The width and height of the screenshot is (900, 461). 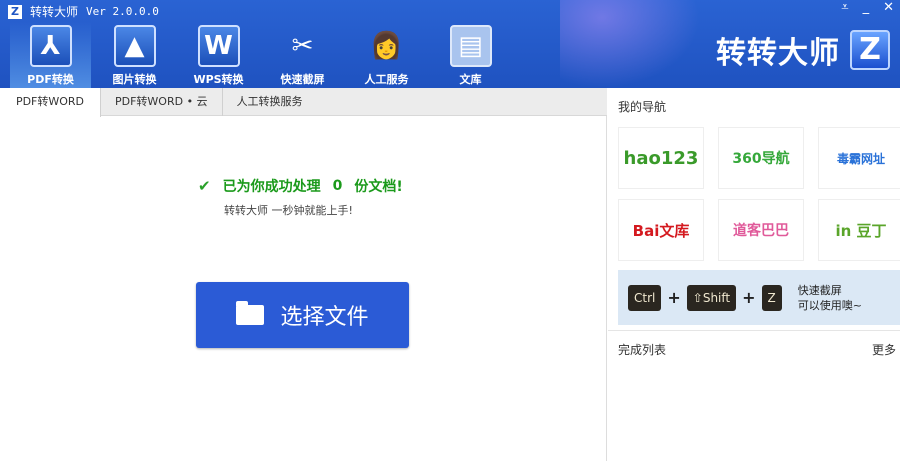 What do you see at coordinates (661, 158) in the screenshot?
I see `link-hao123: hao123` at bounding box center [661, 158].